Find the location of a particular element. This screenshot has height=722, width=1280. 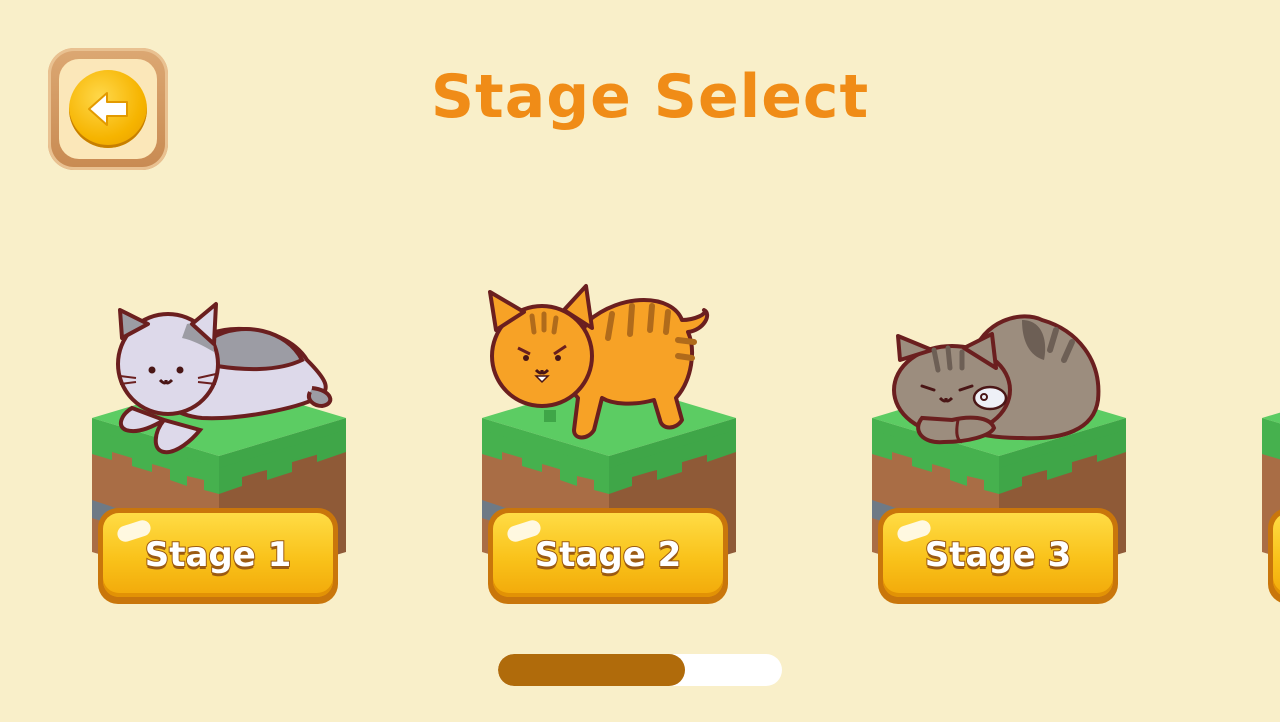

stage-card-4-partial is located at coordinates (1271, 450).